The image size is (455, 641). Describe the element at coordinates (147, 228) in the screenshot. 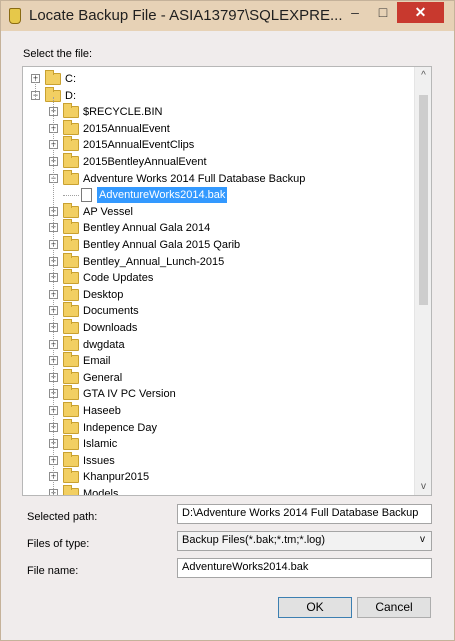

I see `tree-item-label: Bentley Annual Gala 2014` at that location.